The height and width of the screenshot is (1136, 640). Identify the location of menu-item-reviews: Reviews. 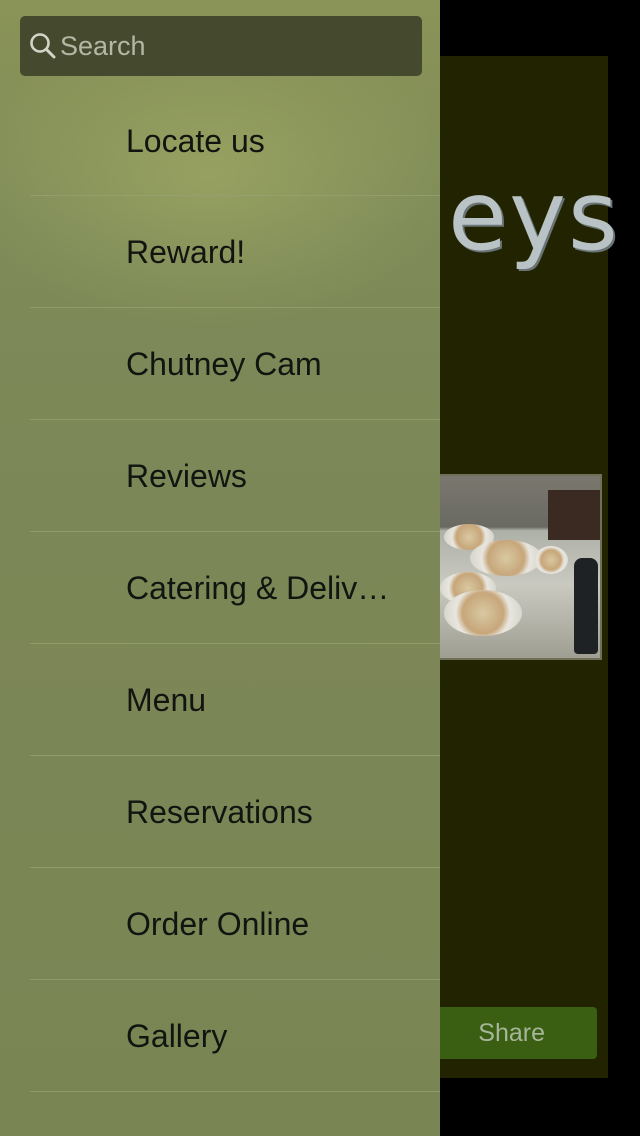
(220, 476).